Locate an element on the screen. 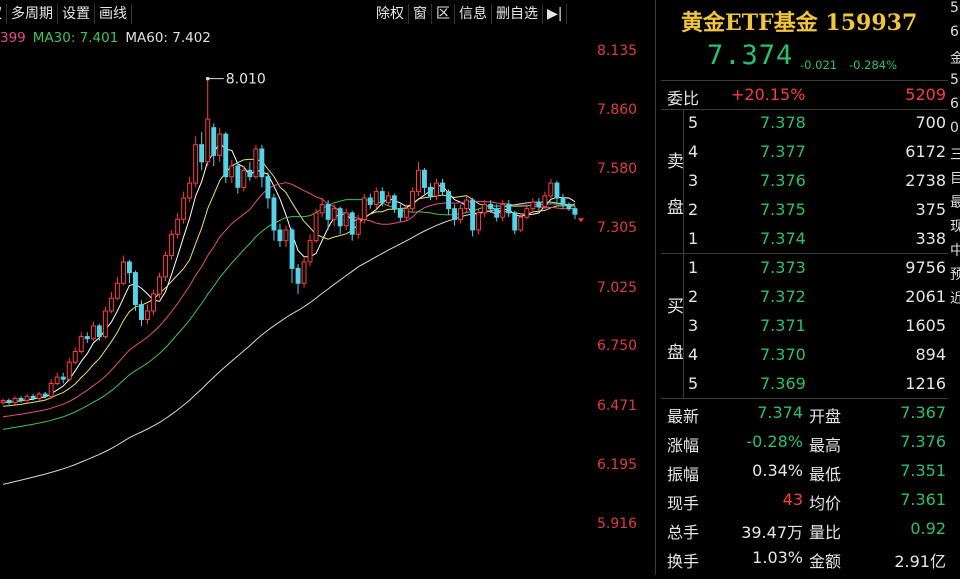  toolbar-right-btn-1: 窗 is located at coordinates (420, 14).